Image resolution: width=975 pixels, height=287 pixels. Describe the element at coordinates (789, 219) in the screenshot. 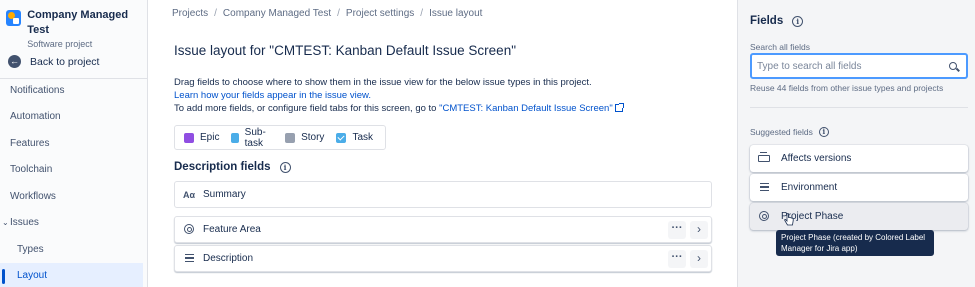

I see `hand-cursor-icon` at that location.